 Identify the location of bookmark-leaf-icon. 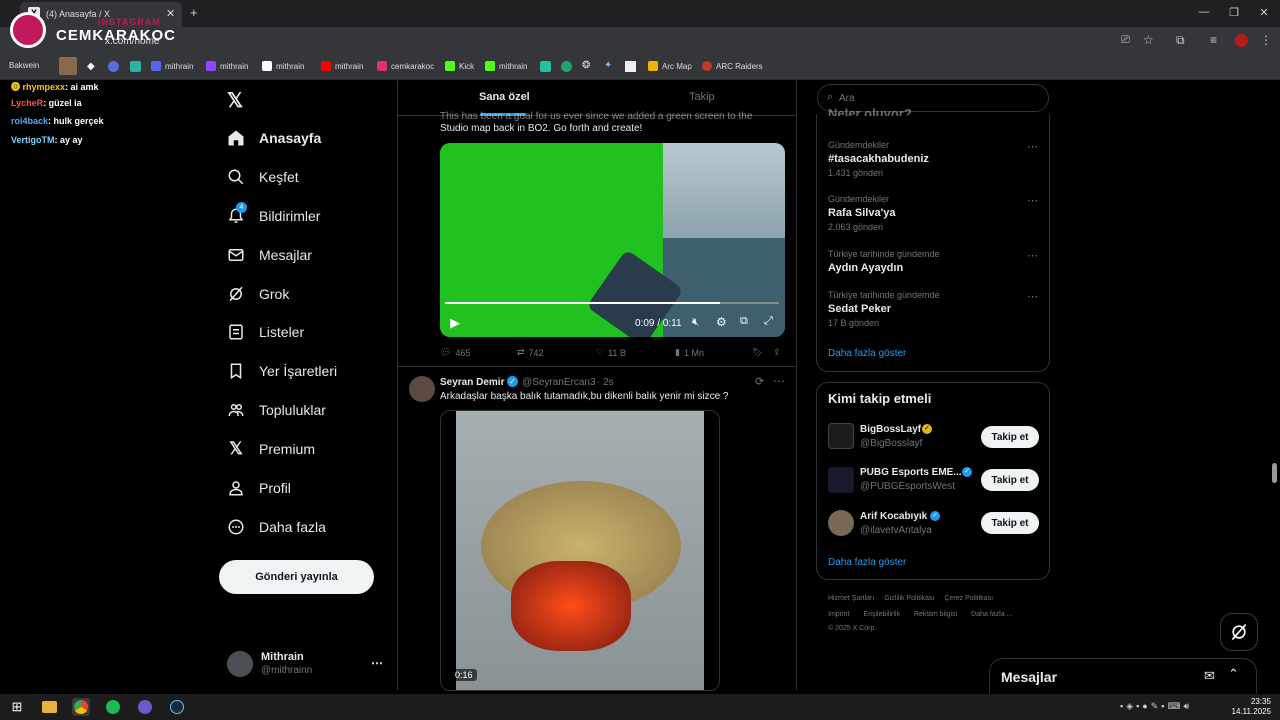
(566, 66).